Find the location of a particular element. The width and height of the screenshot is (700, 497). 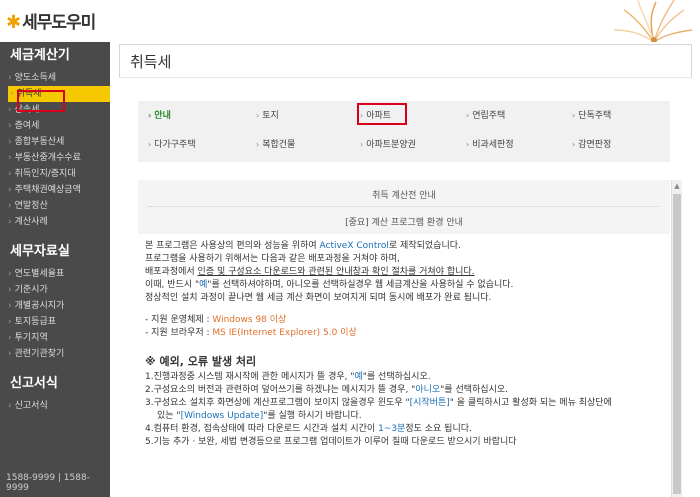

tab-label: 단독주택 is located at coordinates (595, 116).